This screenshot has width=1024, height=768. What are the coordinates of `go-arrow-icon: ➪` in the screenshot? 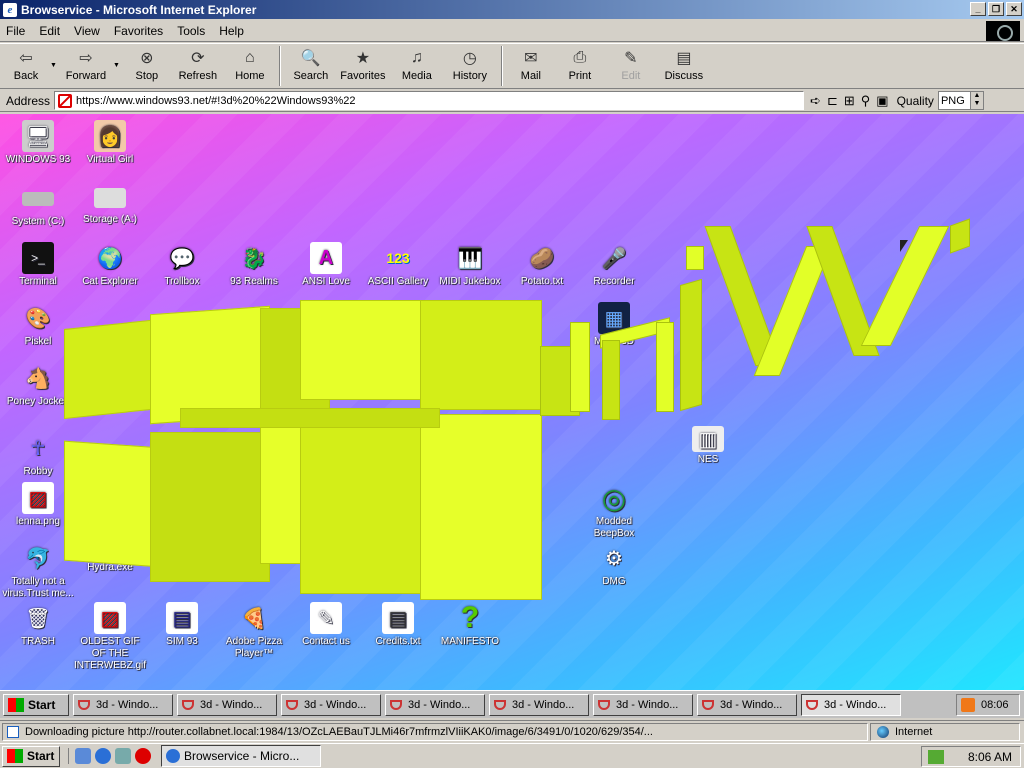 It's located at (815, 101).